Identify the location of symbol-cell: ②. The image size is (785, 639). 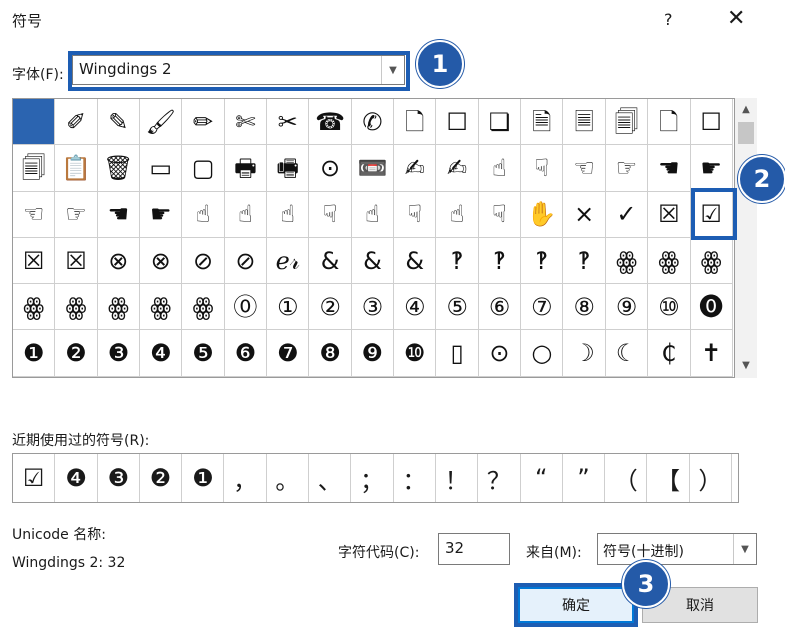
(330, 307).